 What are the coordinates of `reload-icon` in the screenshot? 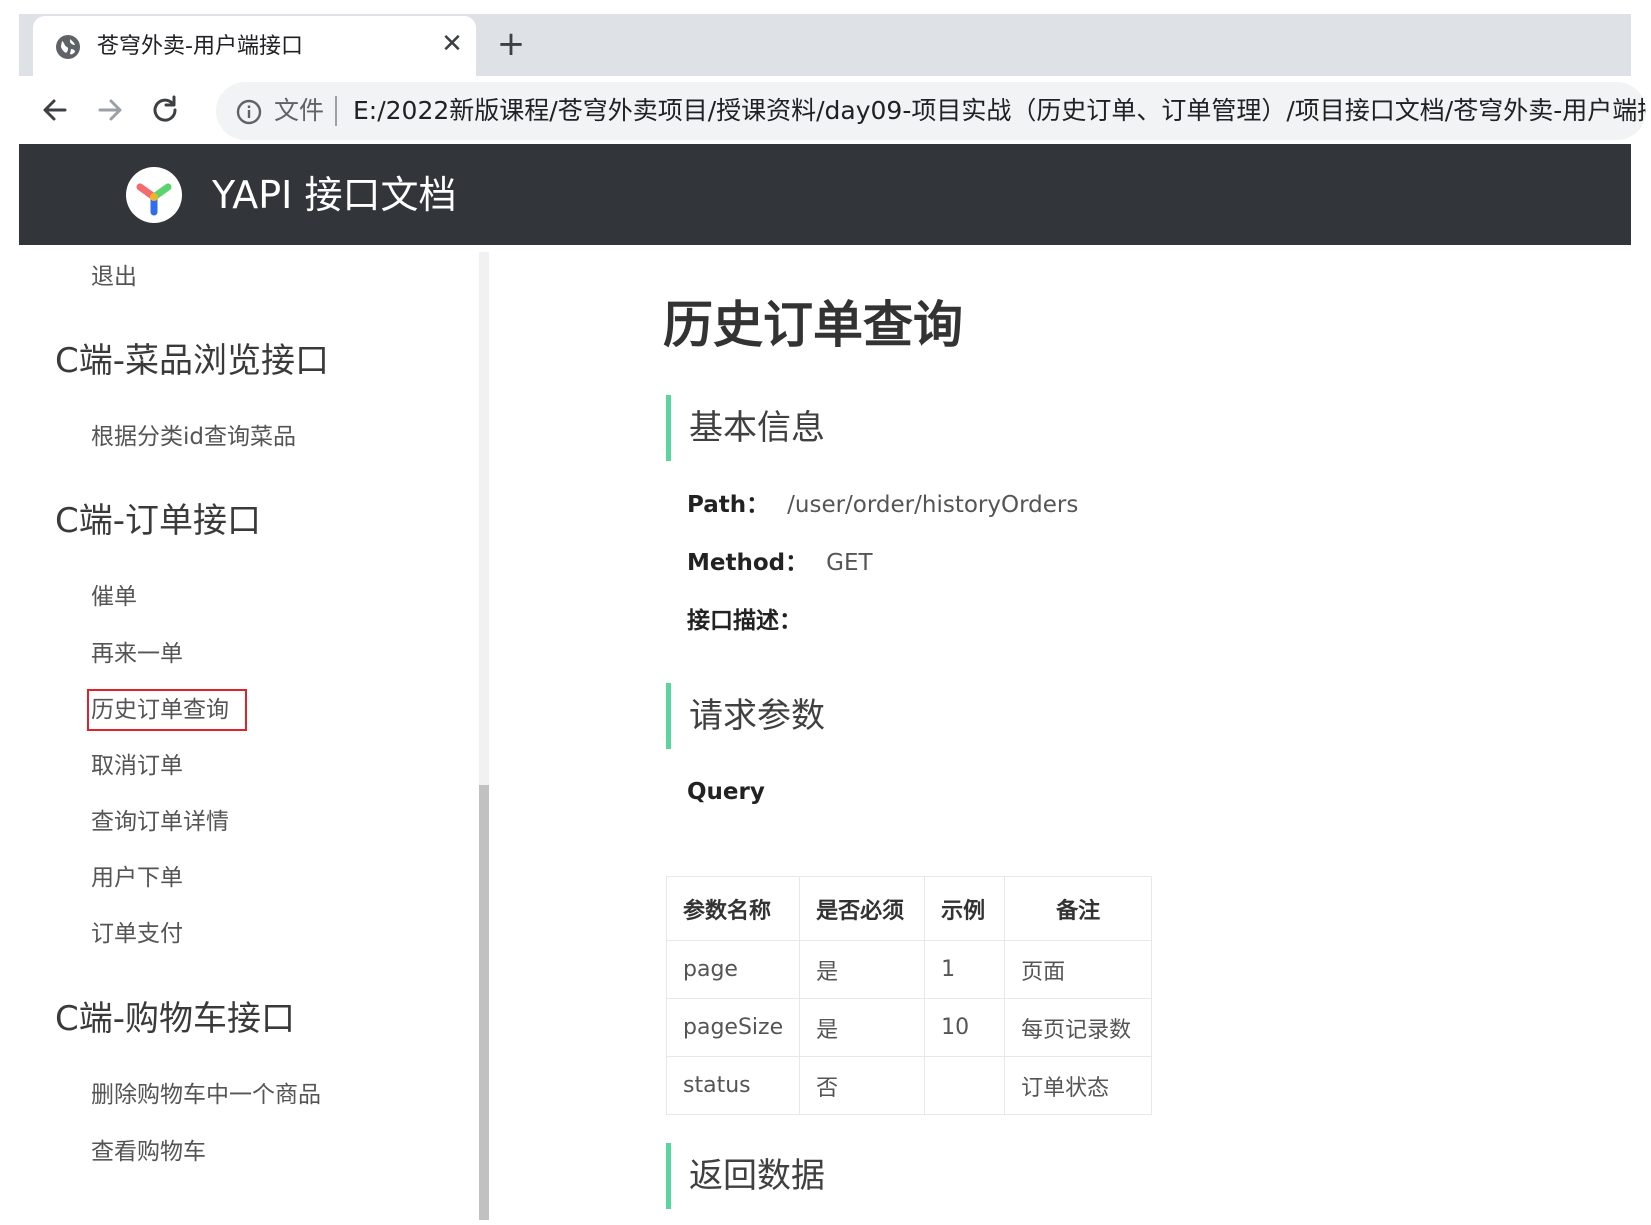 It's located at (165, 110).